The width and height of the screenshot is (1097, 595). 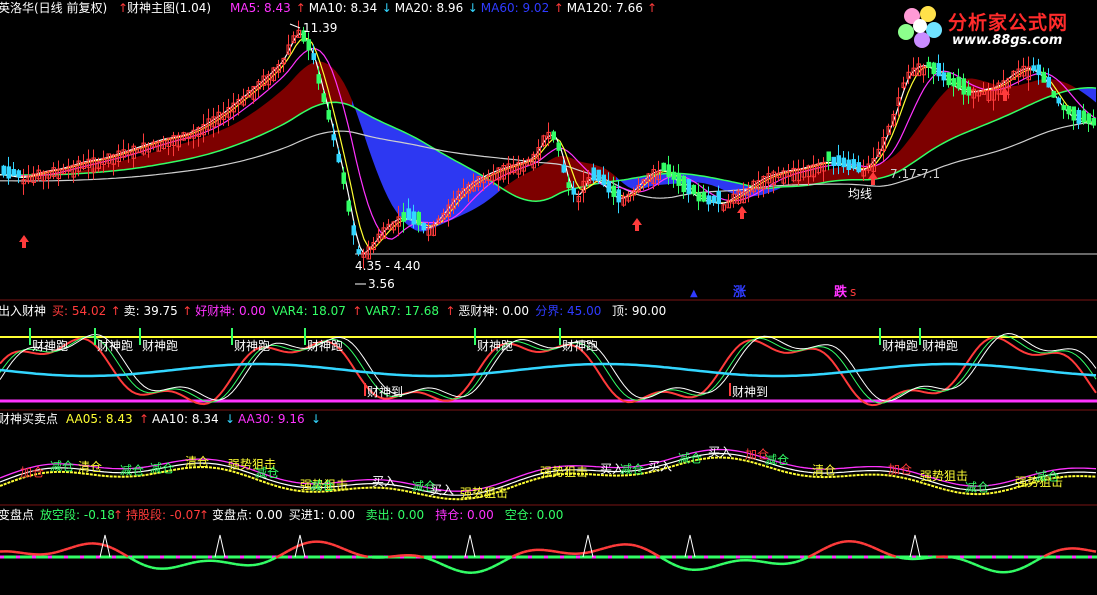 What do you see at coordinates (605, 8) in the screenshot?
I see `indicator-label: MA120: 7.66` at bounding box center [605, 8].